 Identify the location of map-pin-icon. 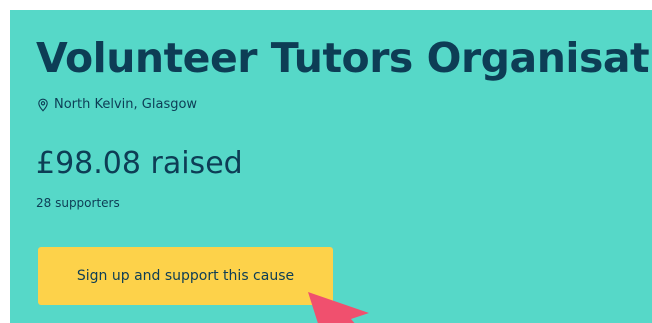
(43, 105).